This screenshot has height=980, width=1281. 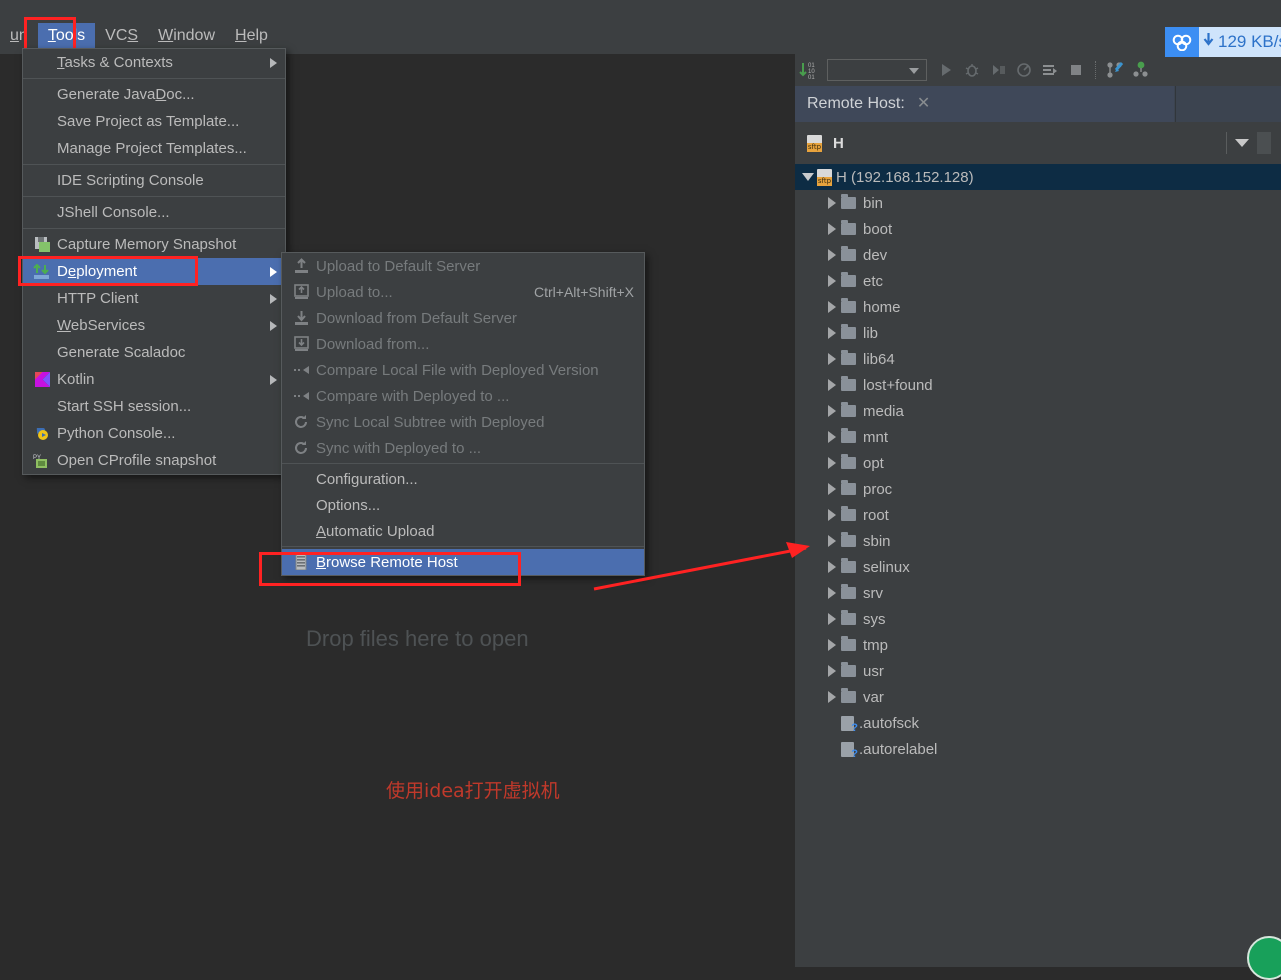 What do you see at coordinates (463, 292) in the screenshot?
I see `submenu-item-upload-to: Upload to... Ctrl+Alt+Shift+X` at bounding box center [463, 292].